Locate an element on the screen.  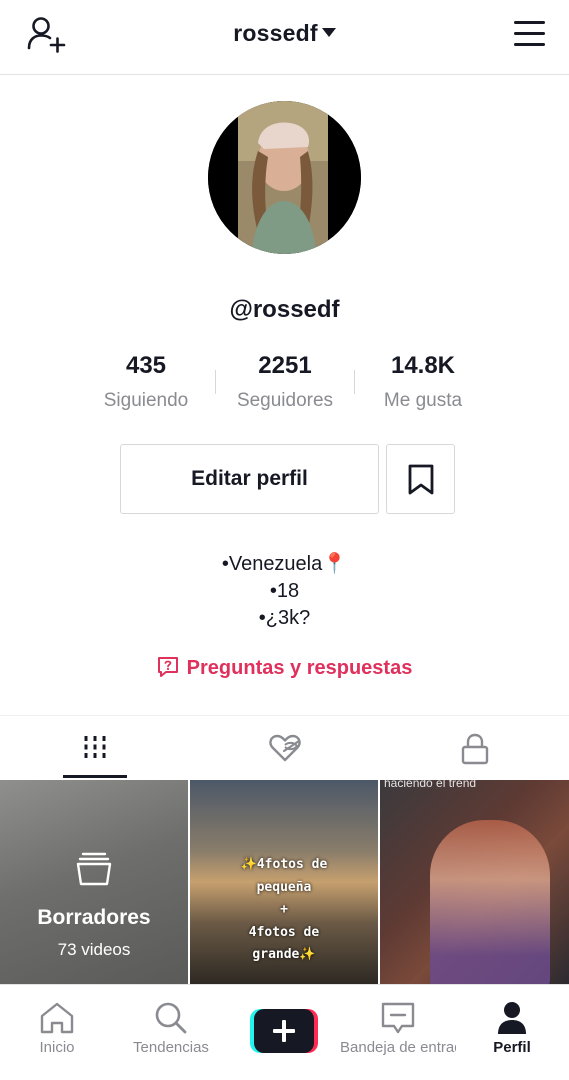
drafts-count: 73 videos is located at coordinates (94, 949).